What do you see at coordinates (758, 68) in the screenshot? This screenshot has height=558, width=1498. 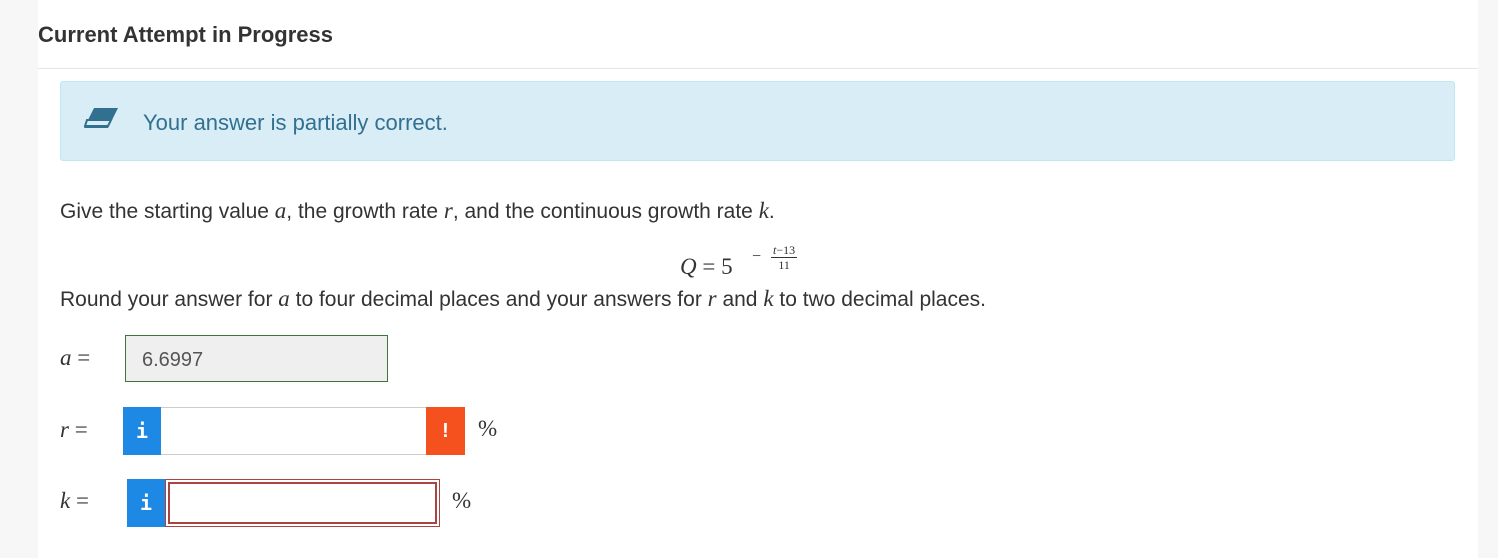 I see `title-divider` at bounding box center [758, 68].